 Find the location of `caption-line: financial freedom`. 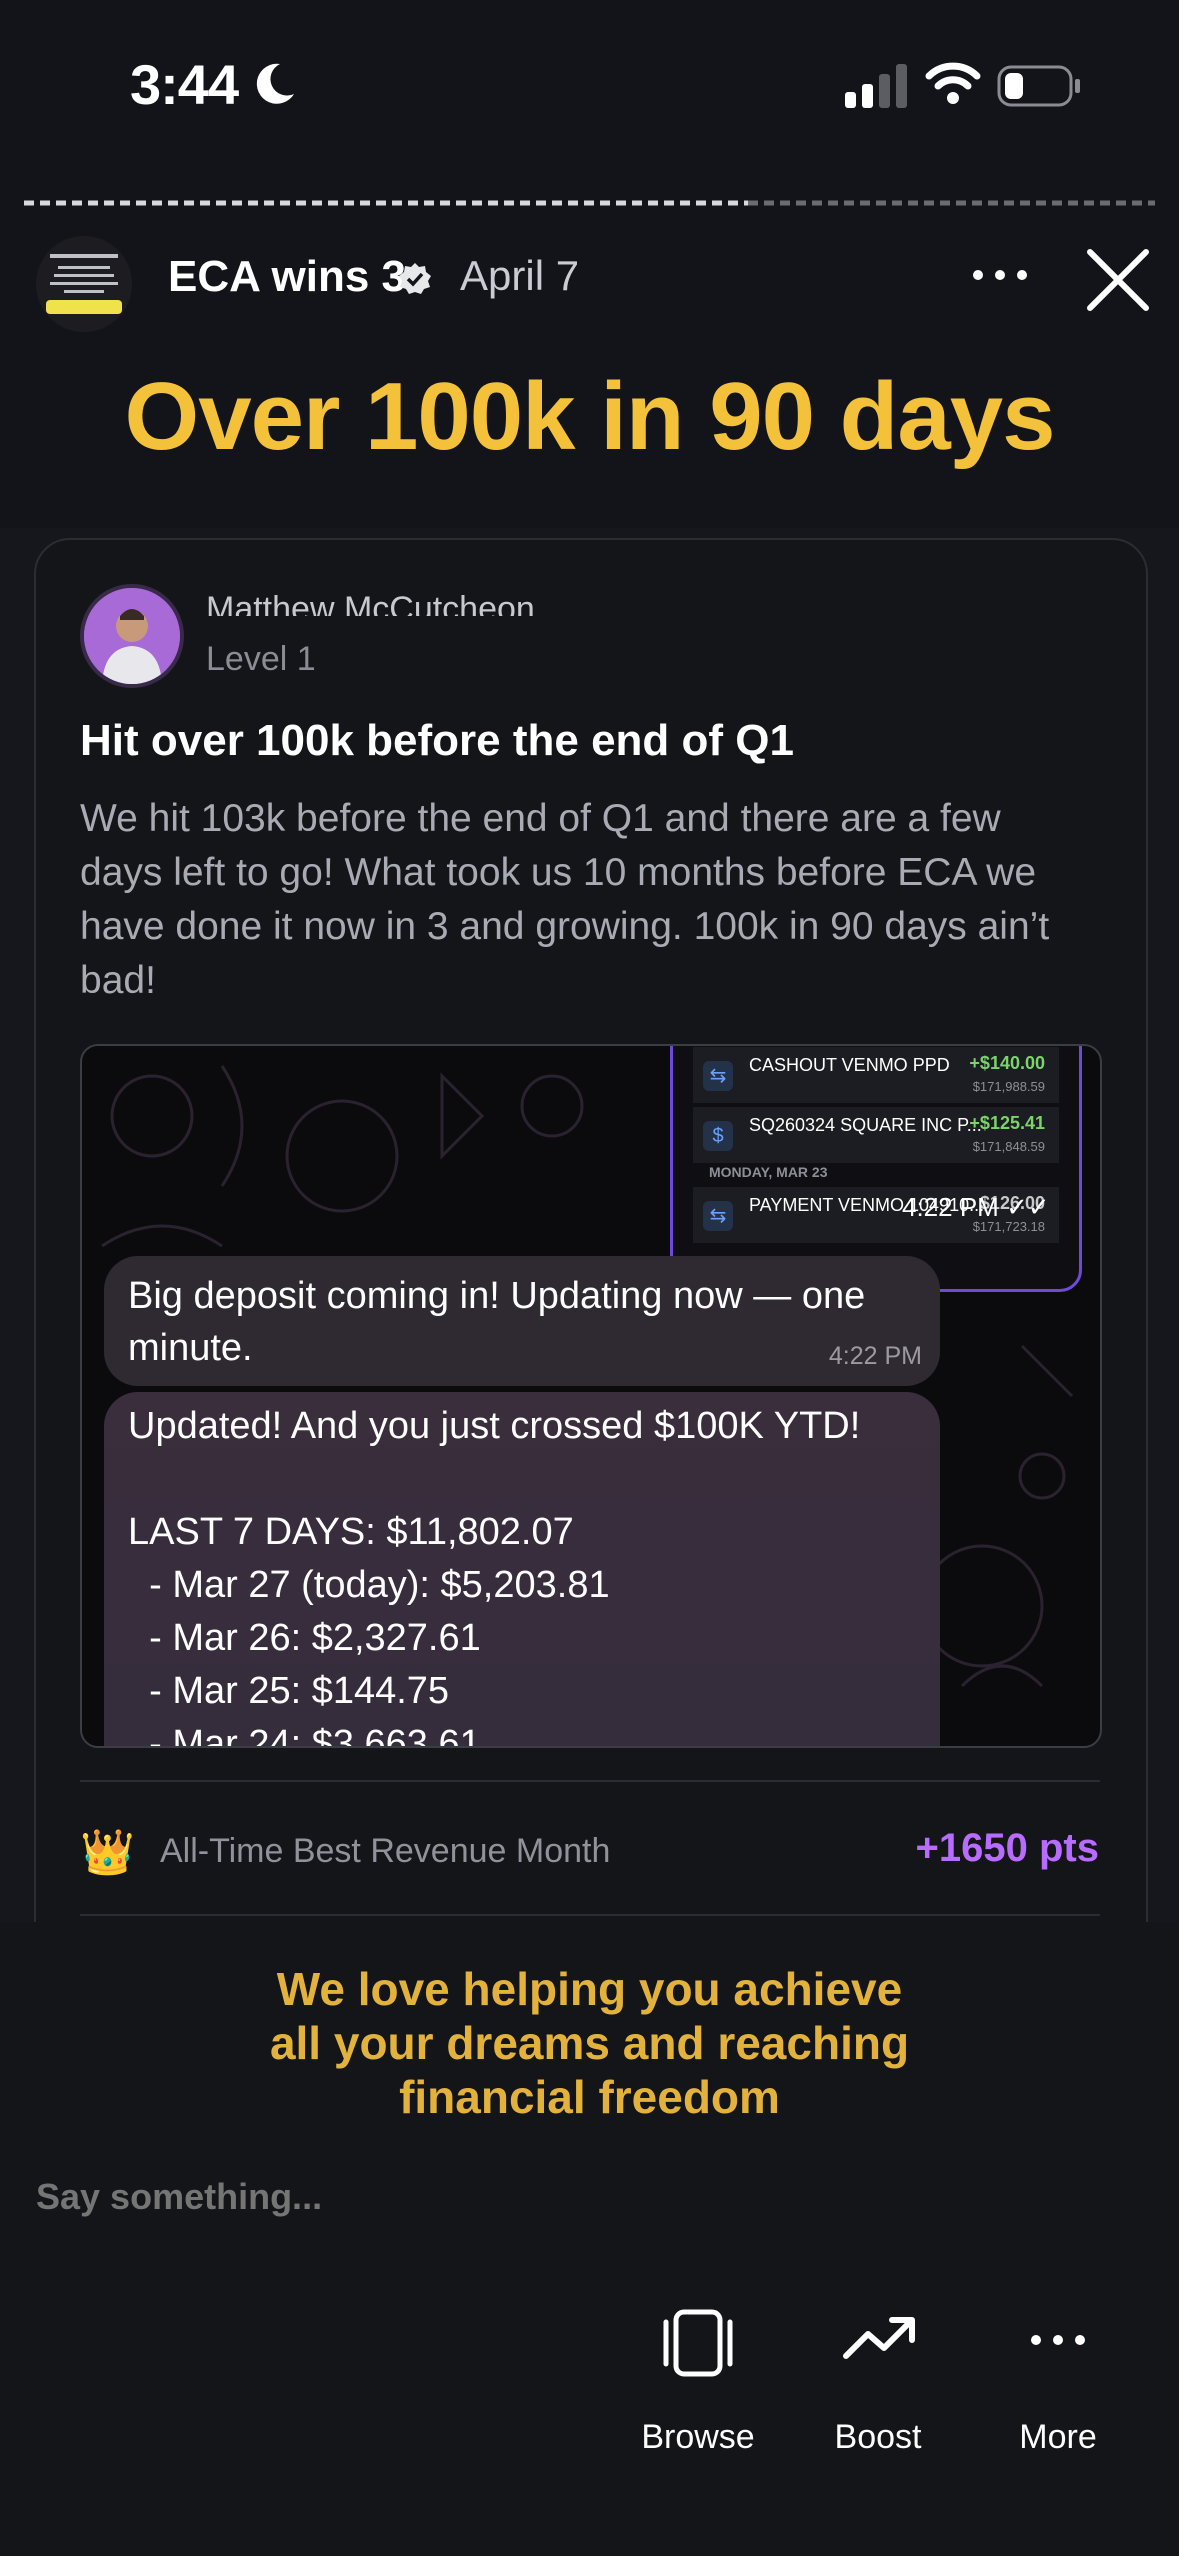

caption-line: financial freedom is located at coordinates (589, 2097).